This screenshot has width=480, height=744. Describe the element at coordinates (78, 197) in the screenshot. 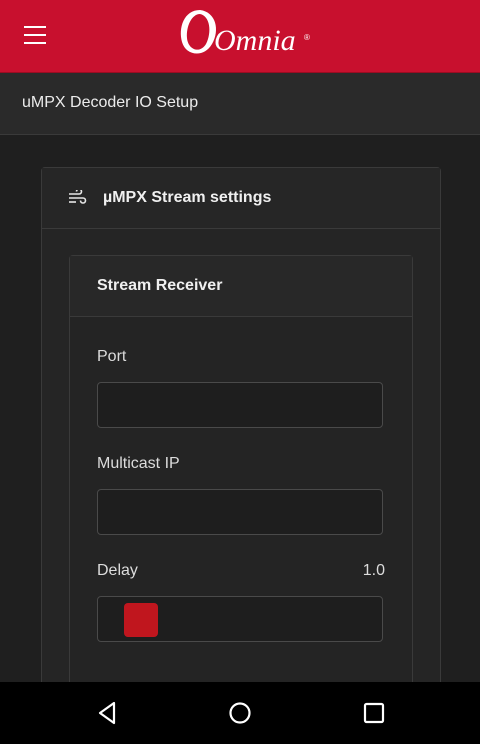

I see `stream-wind-icon` at that location.